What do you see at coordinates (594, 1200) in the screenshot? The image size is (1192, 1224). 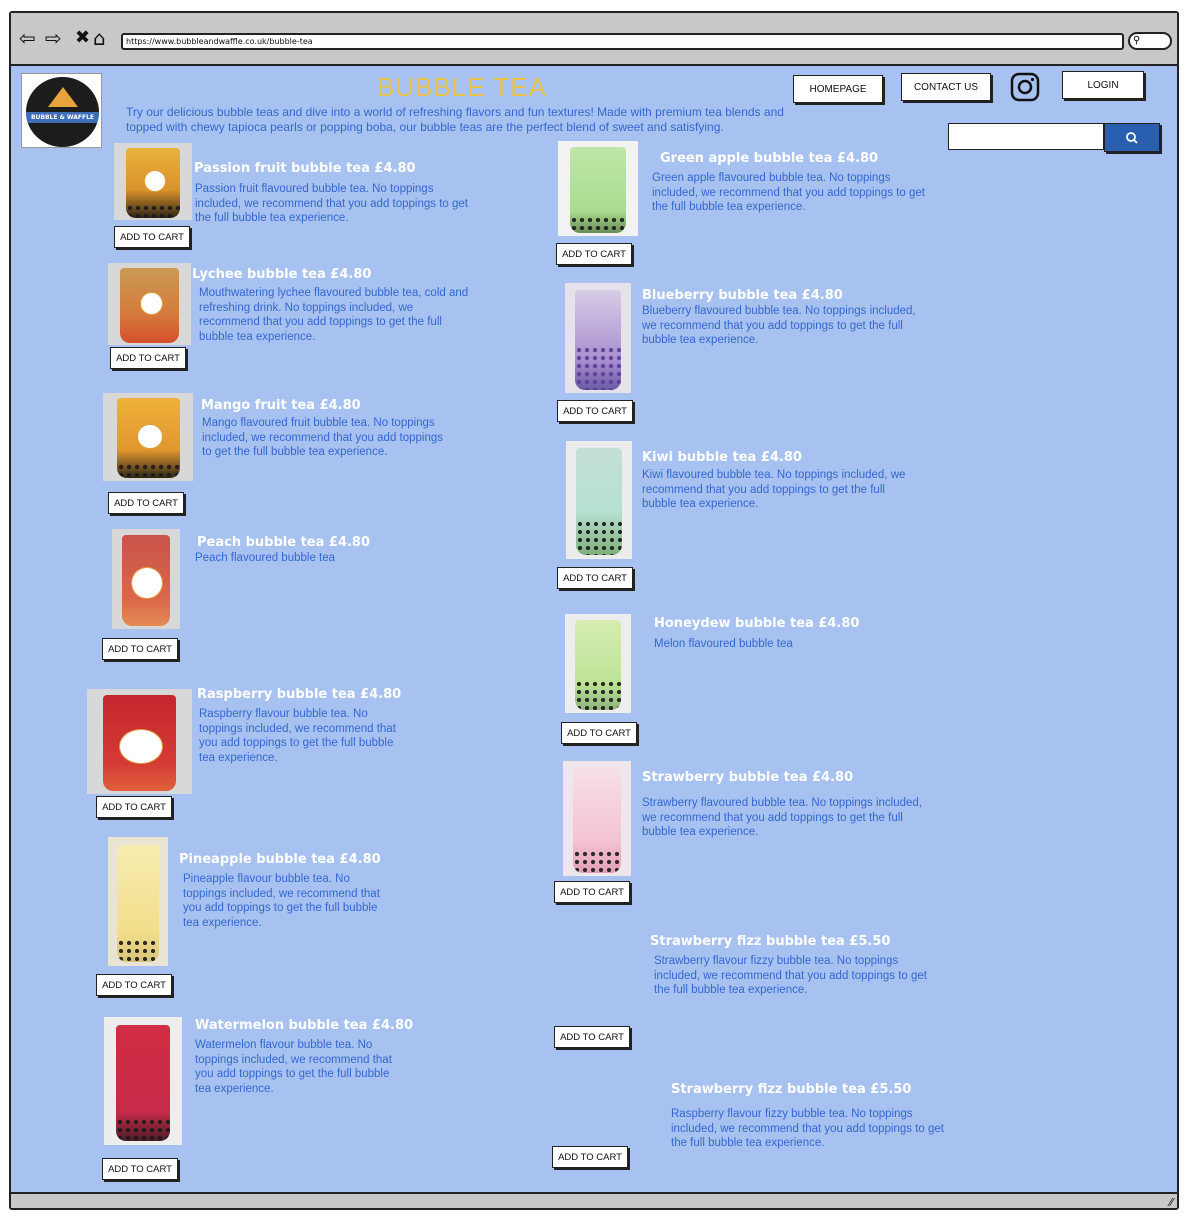 I see `status-bar: ⁄⁄` at bounding box center [594, 1200].